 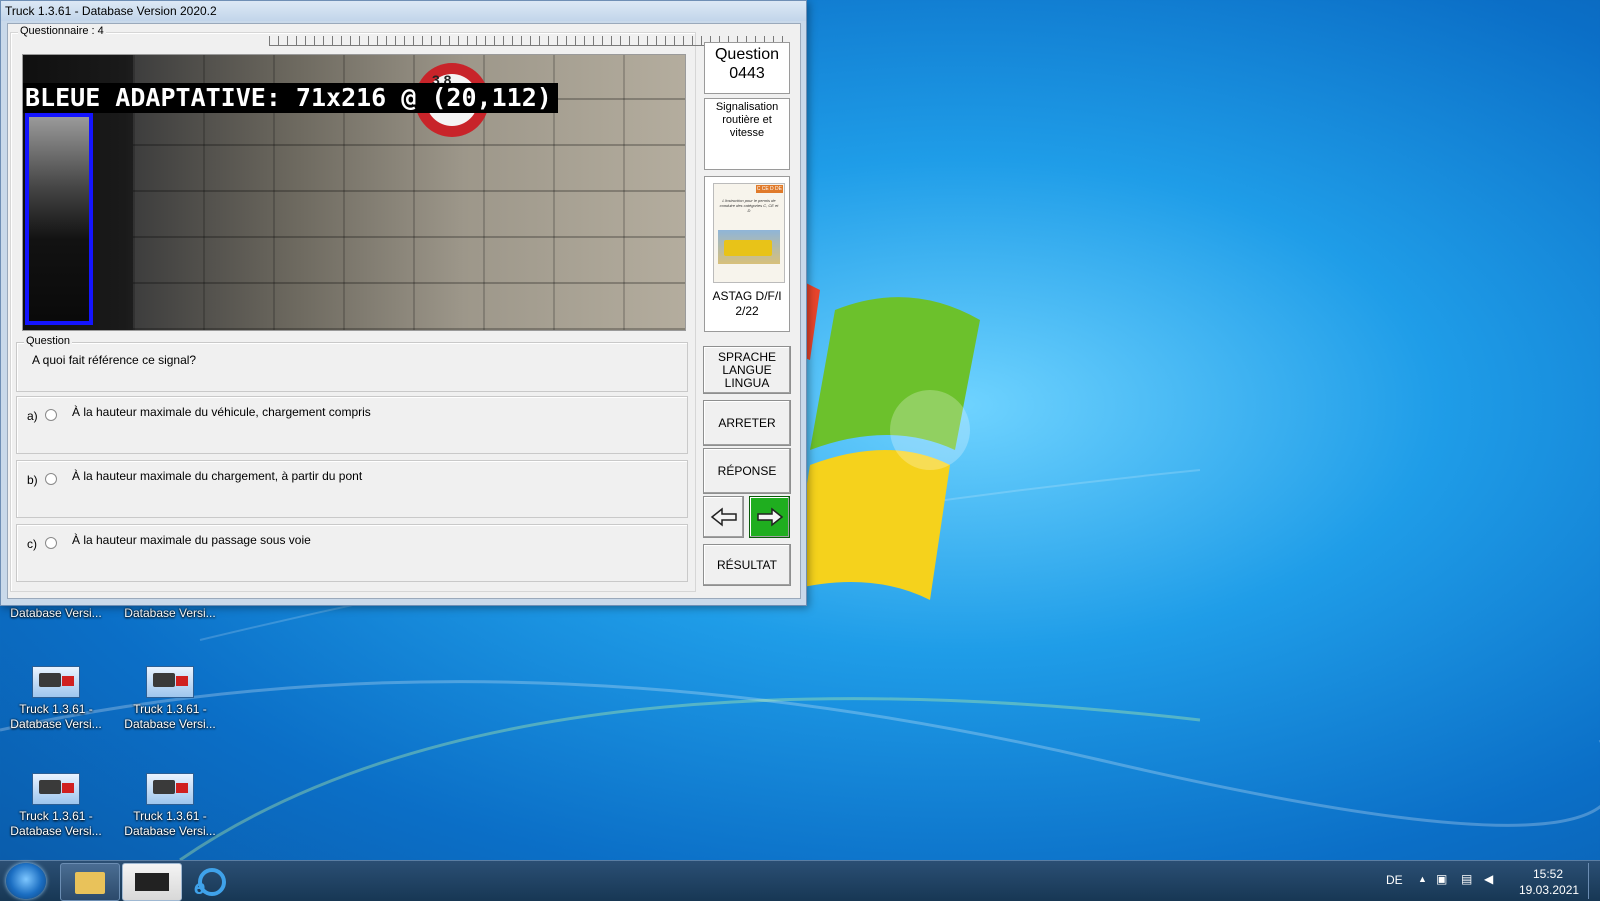 What do you see at coordinates (747, 311) in the screenshot?
I see `book-label-line2: 2/22` at bounding box center [747, 311].